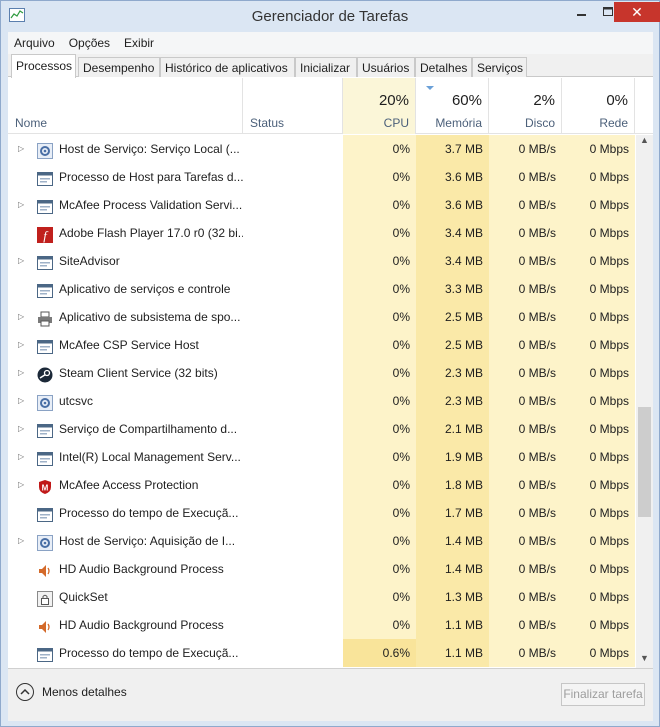 The width and height of the screenshot is (660, 727). I want to click on column-name: Nome, so click(125, 106).